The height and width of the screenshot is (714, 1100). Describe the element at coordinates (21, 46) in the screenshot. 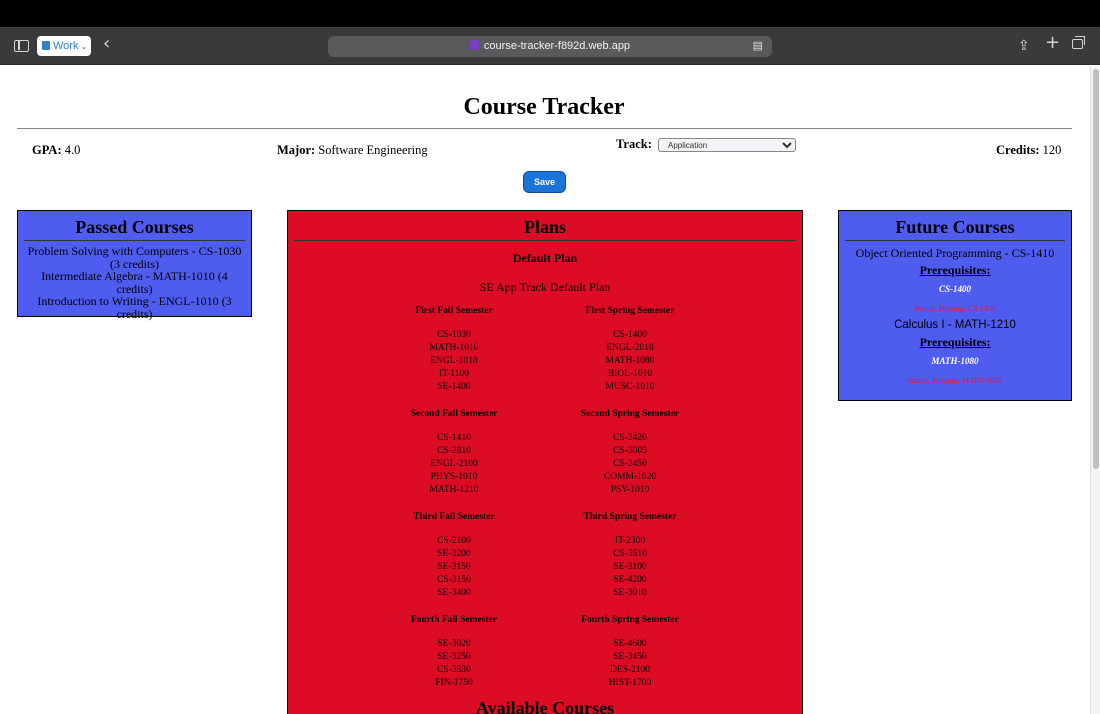

I see `sidebar-toggle-icon` at that location.